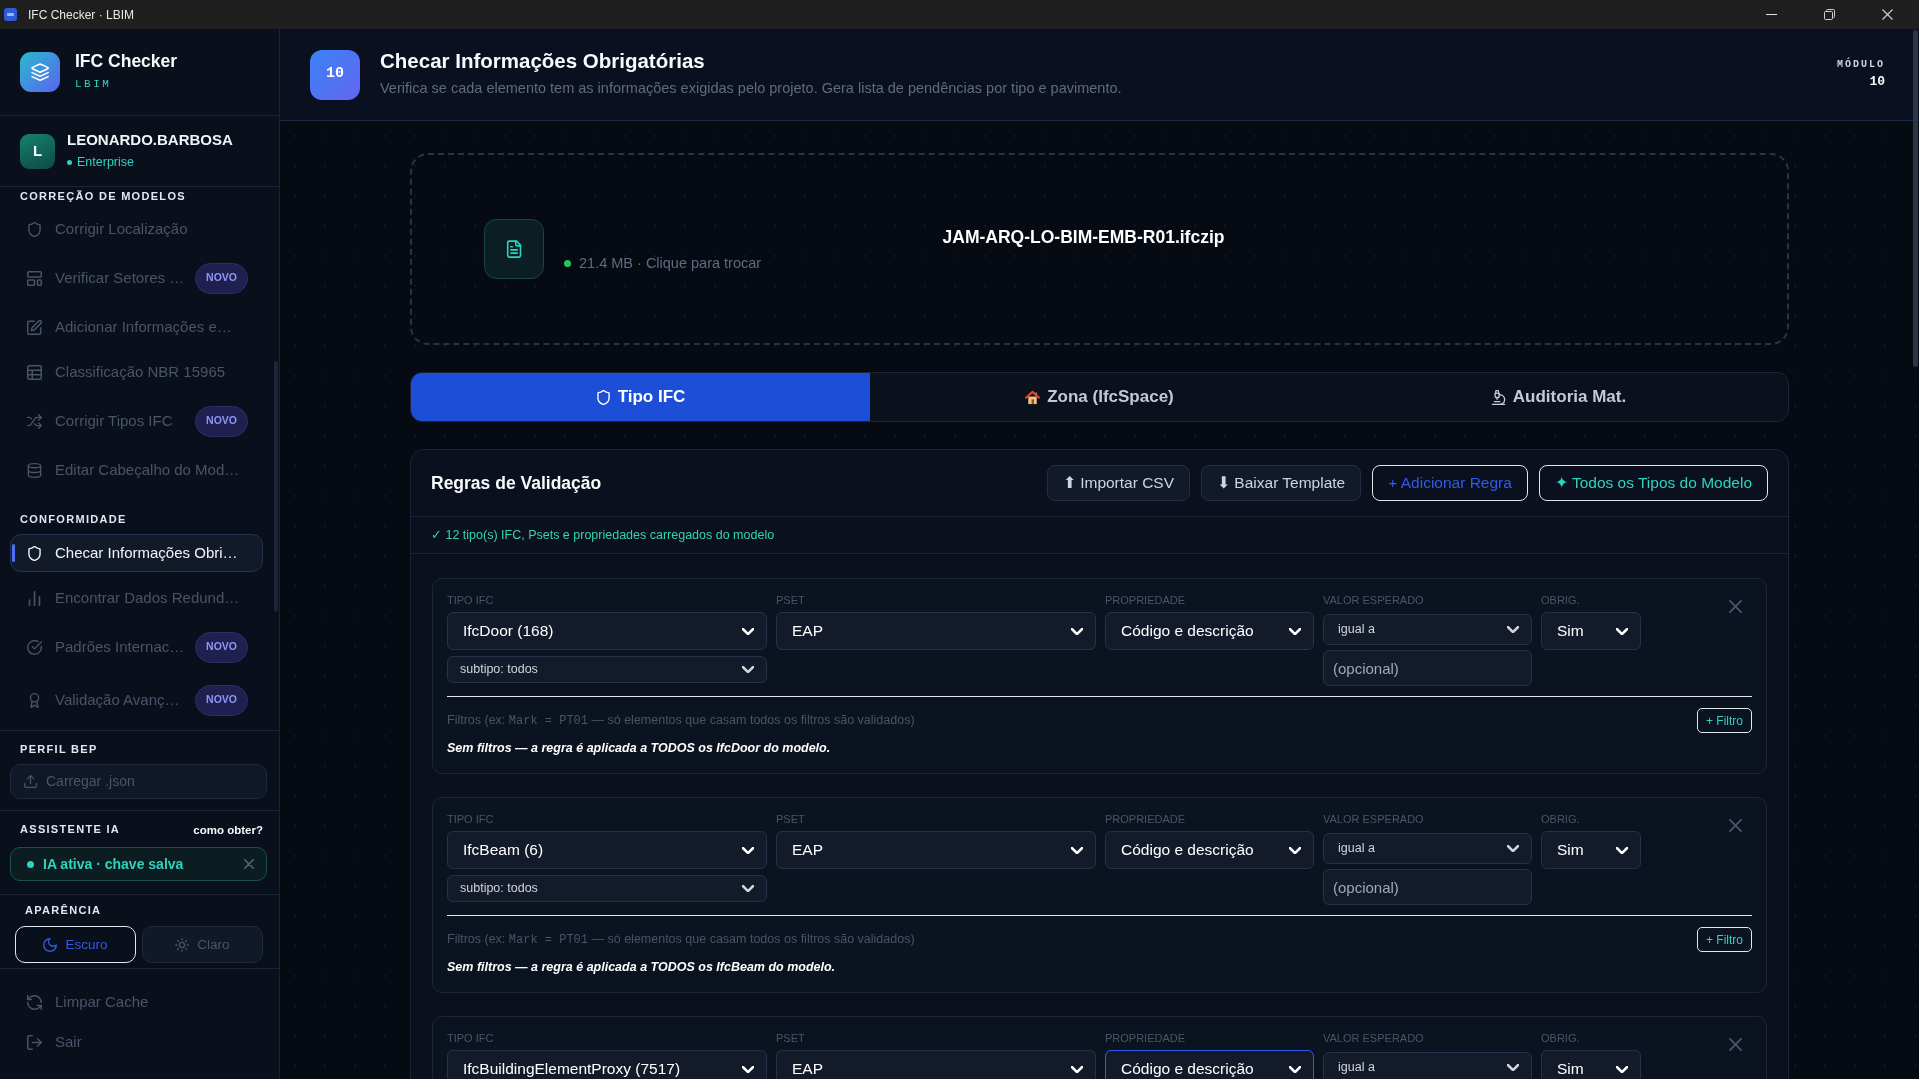 Image resolution: width=1919 pixels, height=1079 pixels. Describe the element at coordinates (93, 85) in the screenshot. I see `app-subtitle: LBIM` at that location.